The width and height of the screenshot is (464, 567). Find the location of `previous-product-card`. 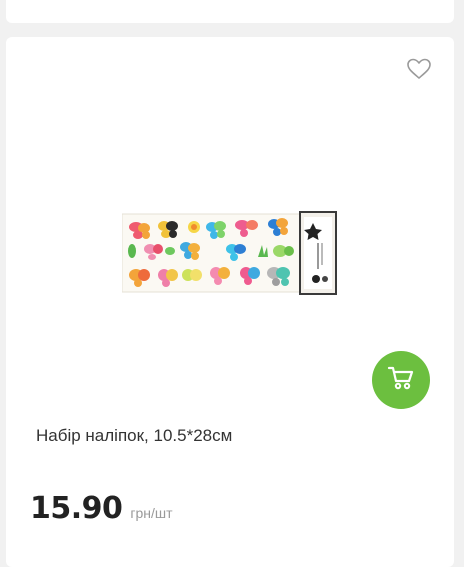

previous-product-card is located at coordinates (230, 11).